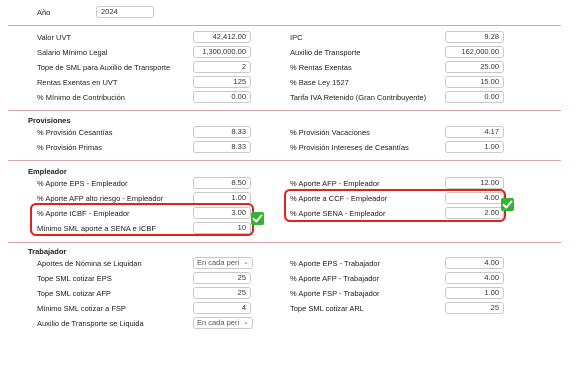 Image resolution: width=577 pixels, height=374 pixels. What do you see at coordinates (222, 82) in the screenshot?
I see `rentas-exentas-uvt-input: 125` at bounding box center [222, 82].